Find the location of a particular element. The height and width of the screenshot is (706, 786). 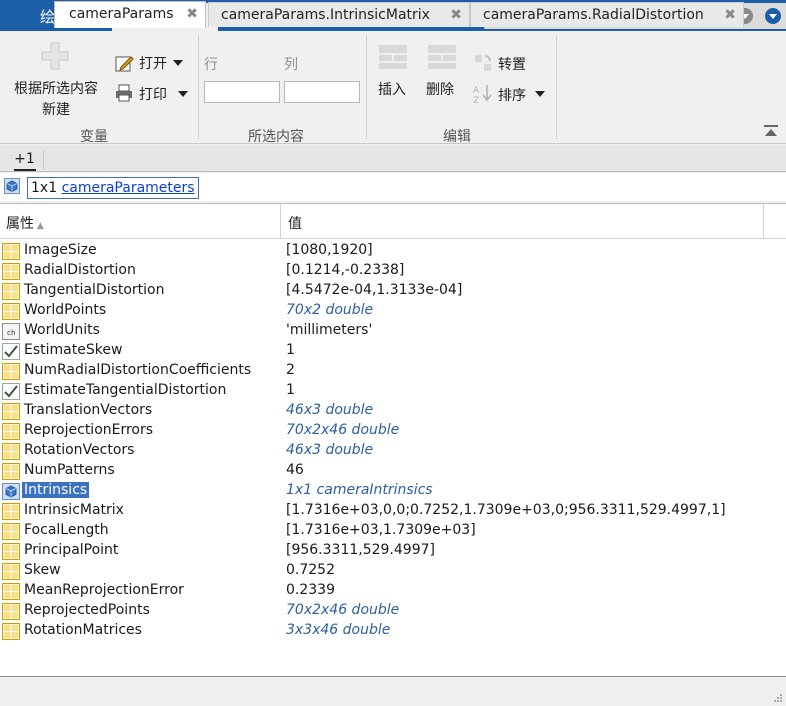

property-value: 46 is located at coordinates (295, 470).